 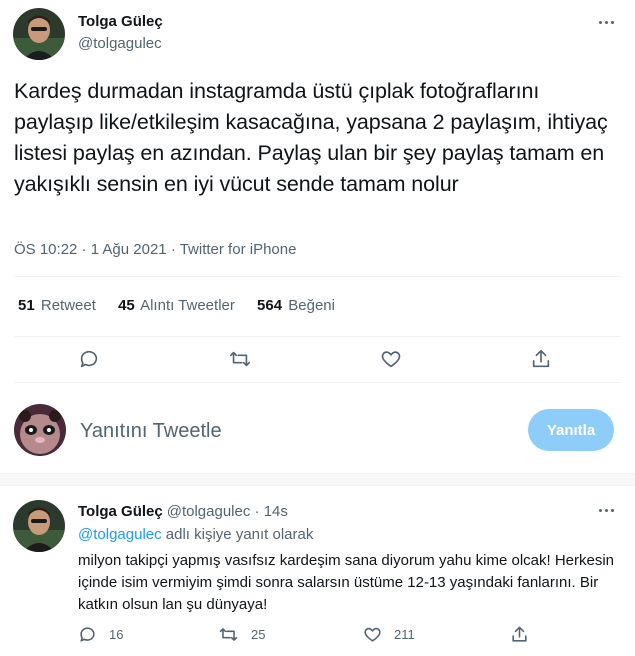 I want to click on retweets-count: 51, so click(x=26, y=305).